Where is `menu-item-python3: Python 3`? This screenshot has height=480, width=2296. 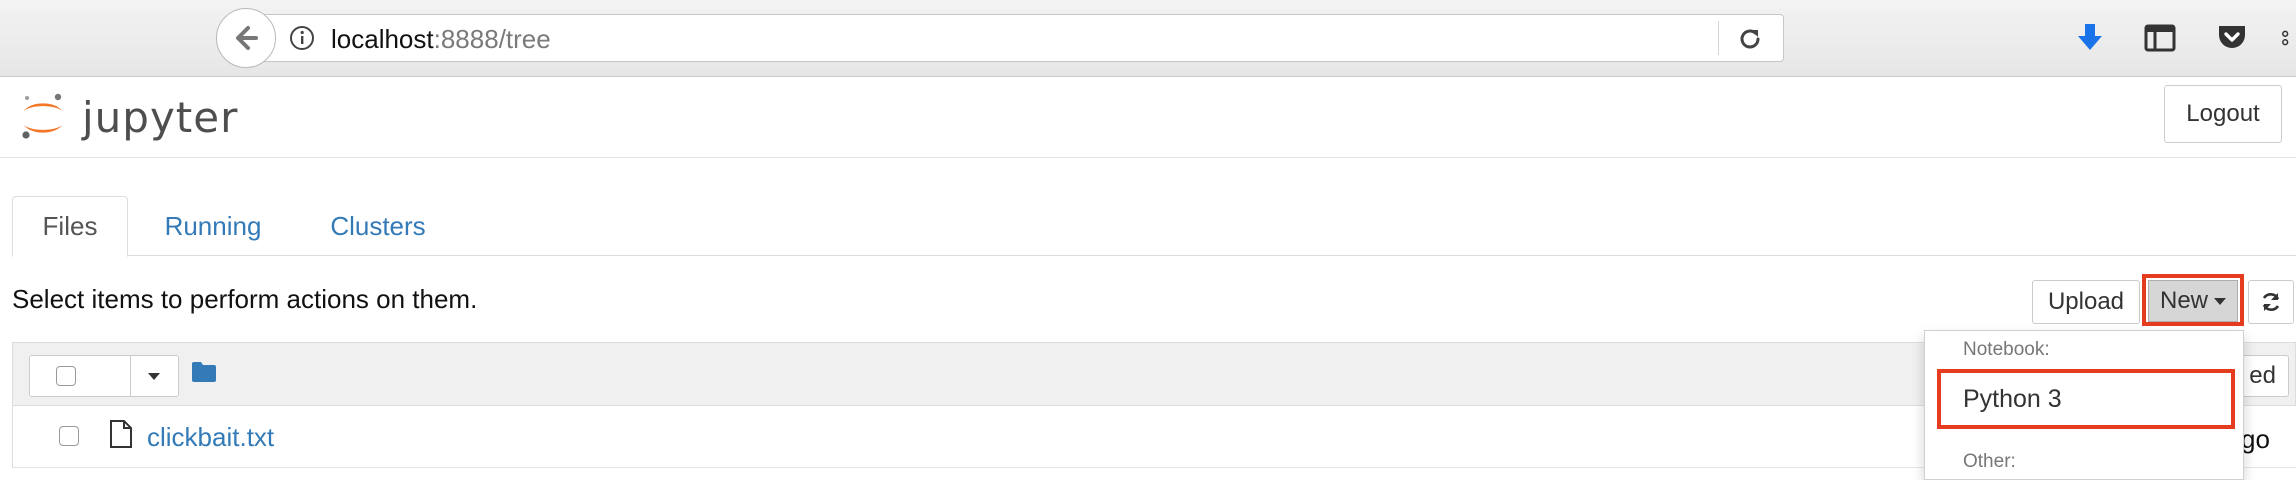
menu-item-python3: Python 3 is located at coordinates (2086, 399).